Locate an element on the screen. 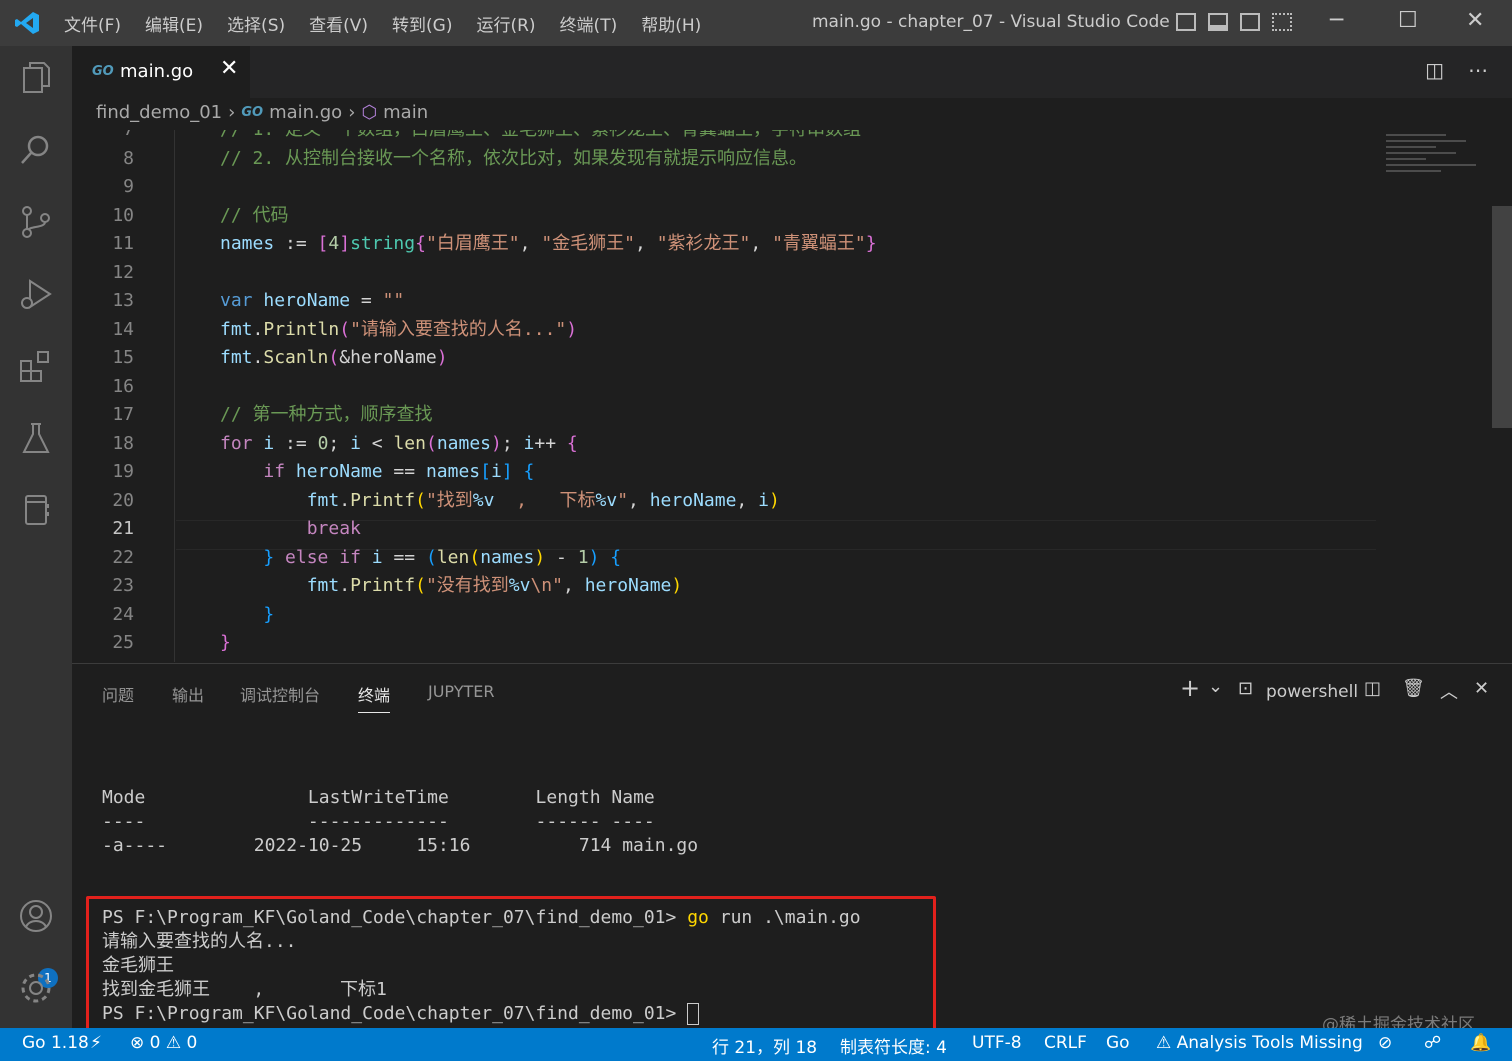  code-line: 16 is located at coordinates (727, 387).